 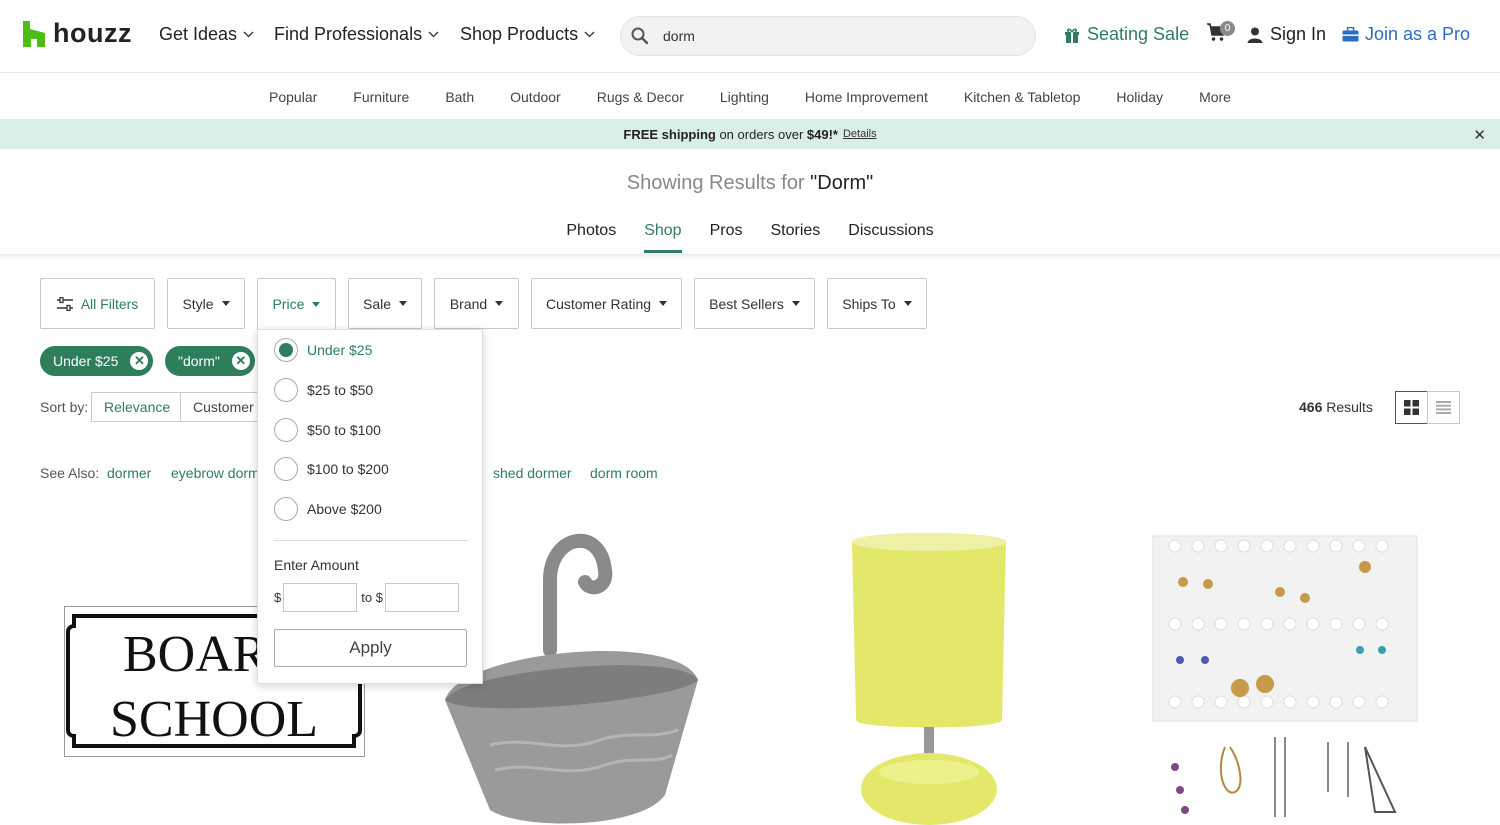 I want to click on see-also-link: shed dormer, so click(x=532, y=473).